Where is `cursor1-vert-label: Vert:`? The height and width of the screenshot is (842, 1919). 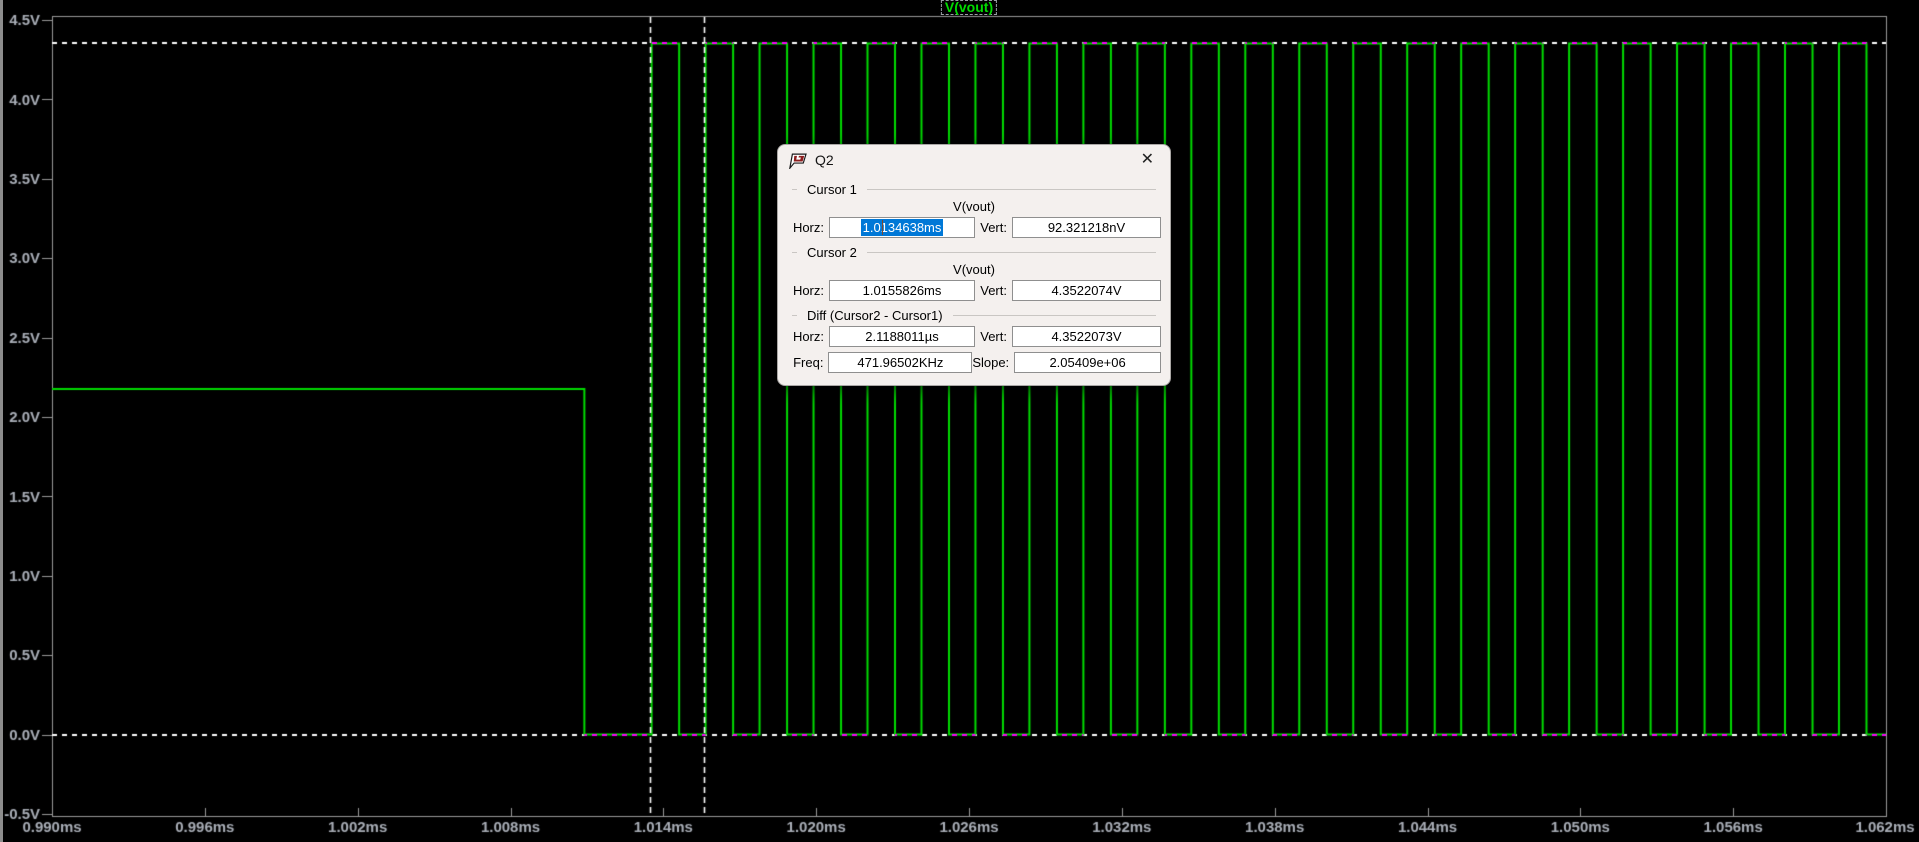 cursor1-vert-label: Vert: is located at coordinates (993, 227).